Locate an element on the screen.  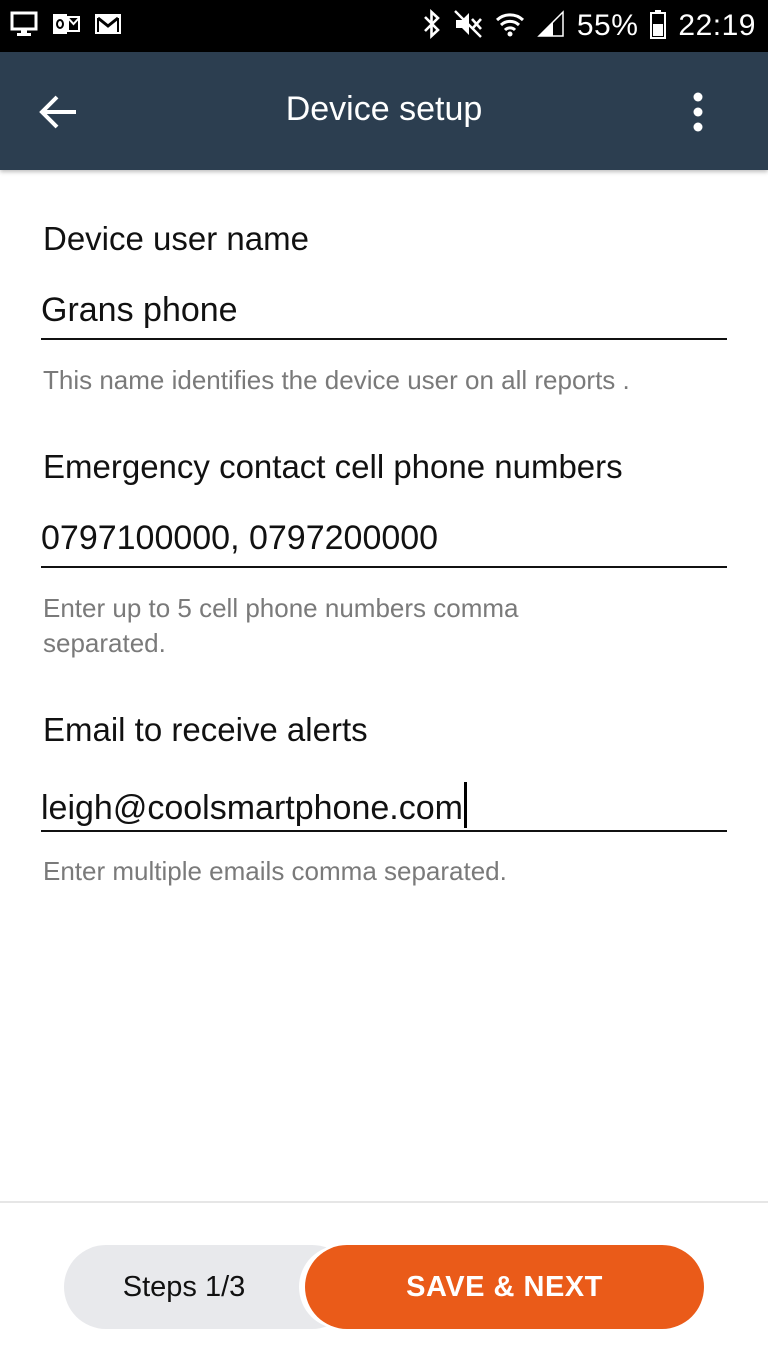
battery-percent: 55% is located at coordinates (607, 25).